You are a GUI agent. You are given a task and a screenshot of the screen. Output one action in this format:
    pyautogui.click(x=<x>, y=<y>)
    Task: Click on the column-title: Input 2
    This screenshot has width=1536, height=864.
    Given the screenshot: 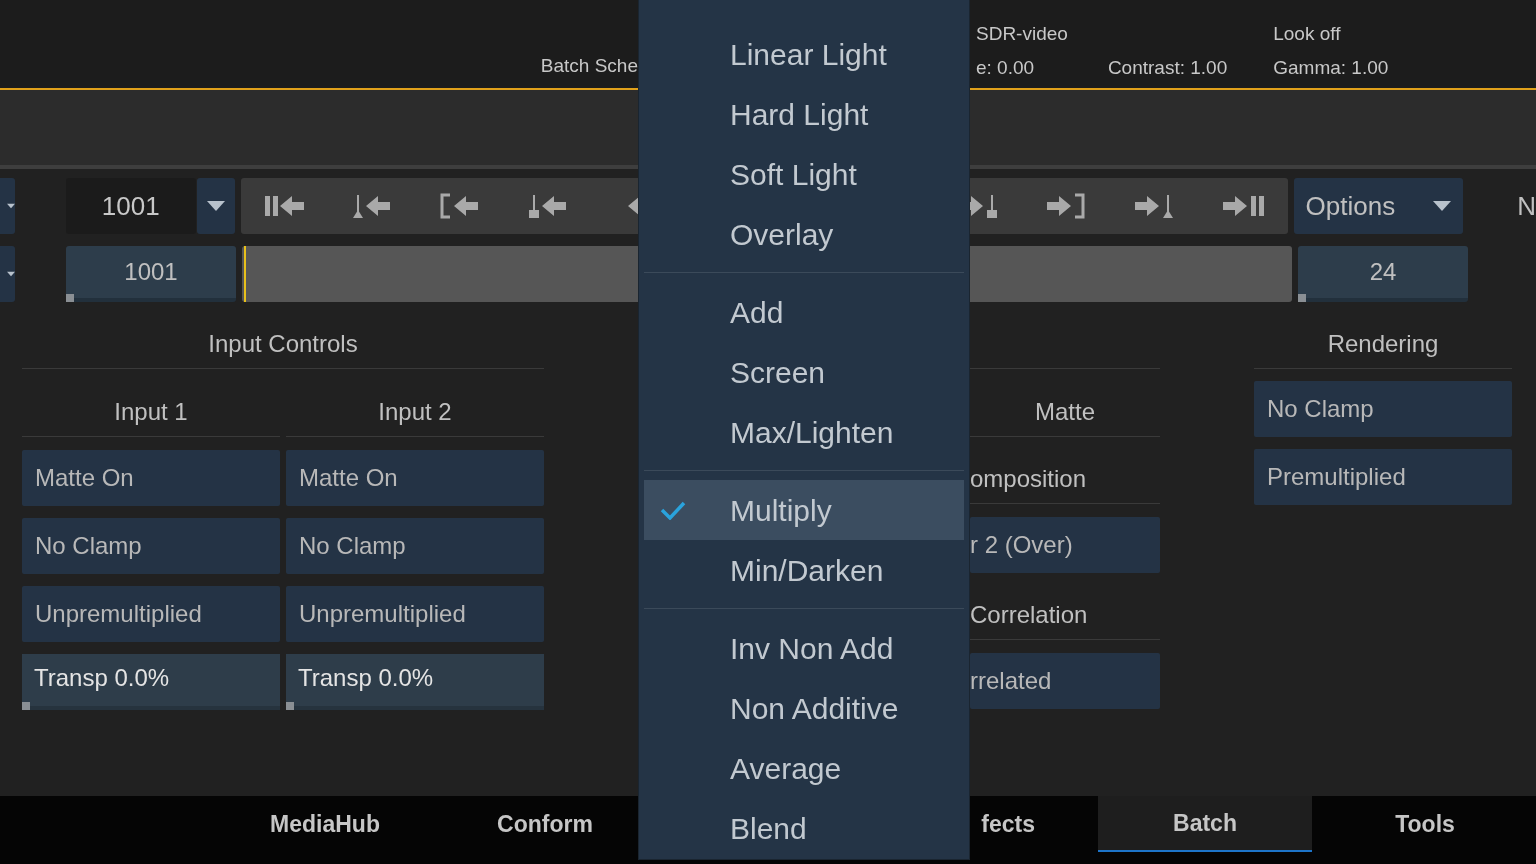 What is the action you would take?
    pyautogui.click(x=415, y=413)
    